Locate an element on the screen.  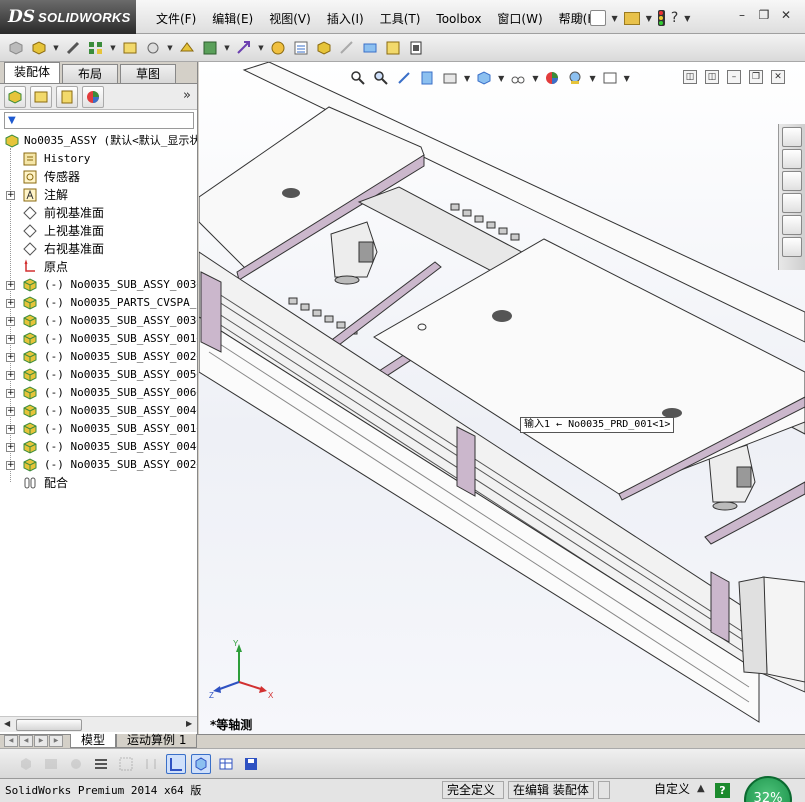
last-tab-icon: ▶ is located at coordinates (56, 741).